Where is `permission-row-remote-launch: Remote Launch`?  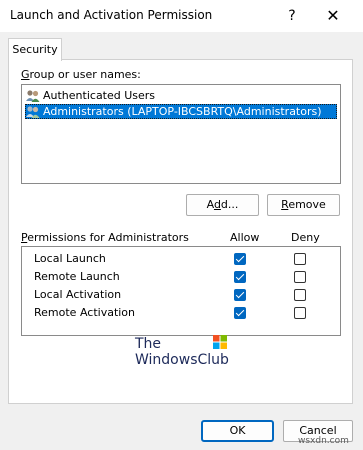
permission-row-remote-launch: Remote Launch is located at coordinates (181, 277).